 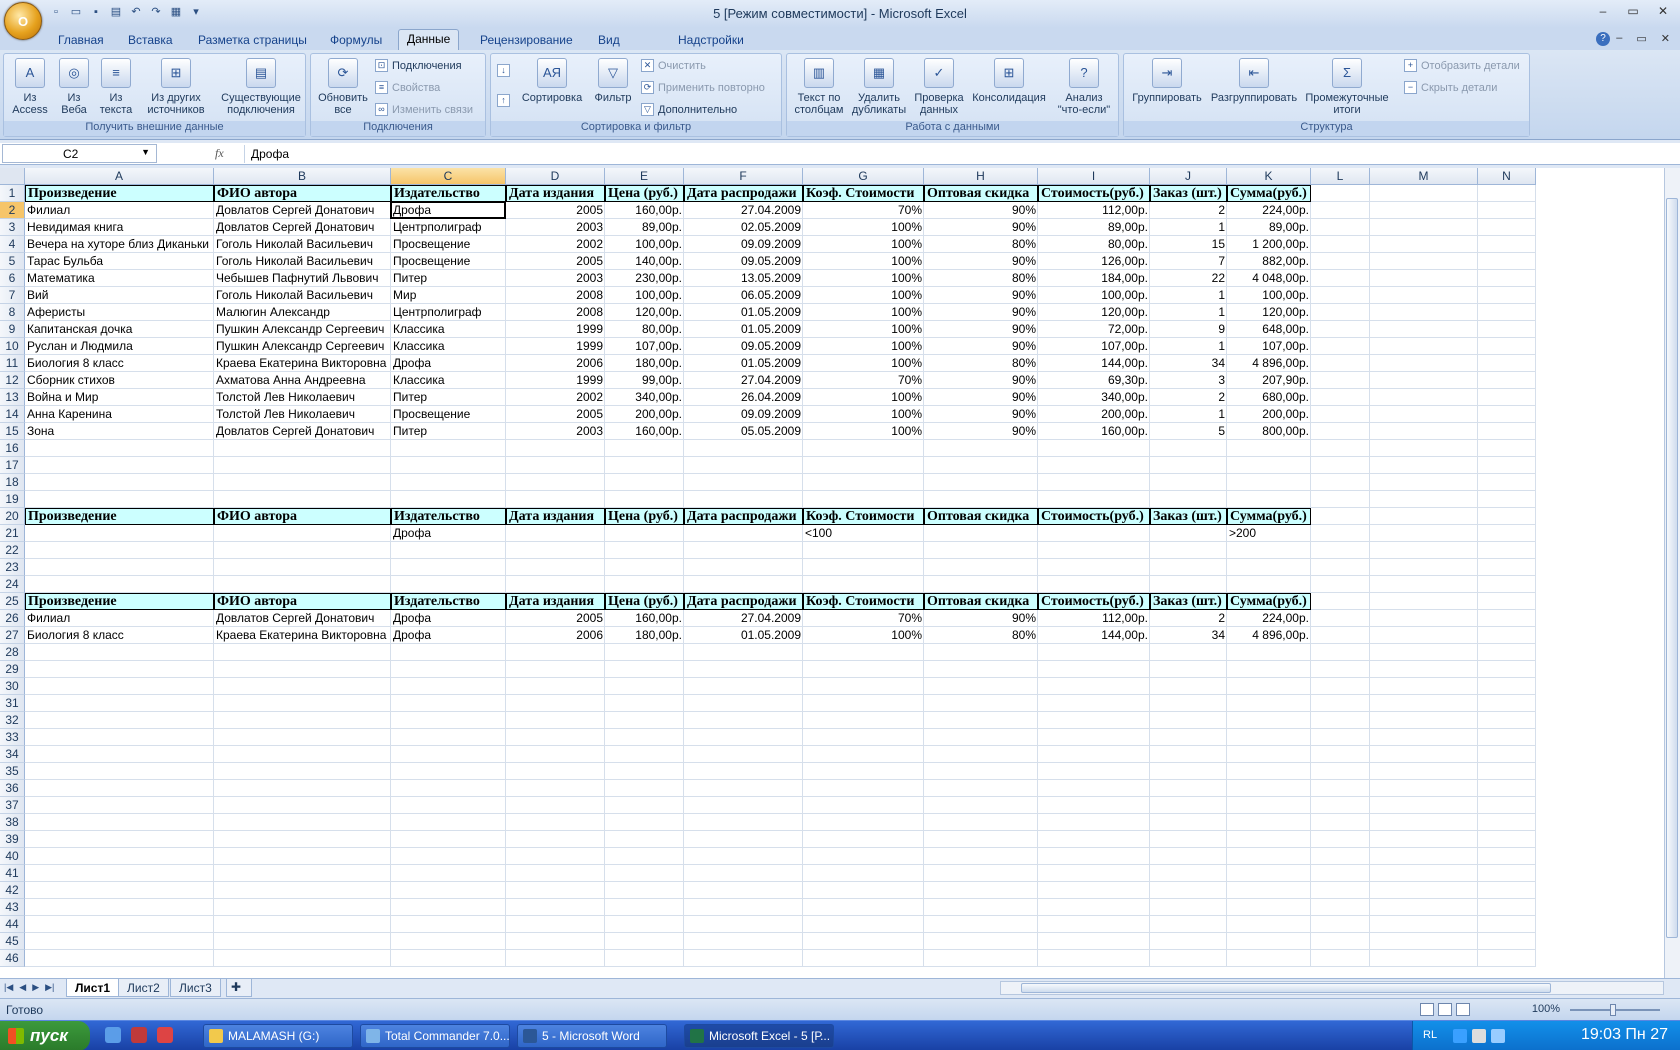 What do you see at coordinates (1094, 244) in the screenshot?
I see `table-cell: 80,00р.` at bounding box center [1094, 244].